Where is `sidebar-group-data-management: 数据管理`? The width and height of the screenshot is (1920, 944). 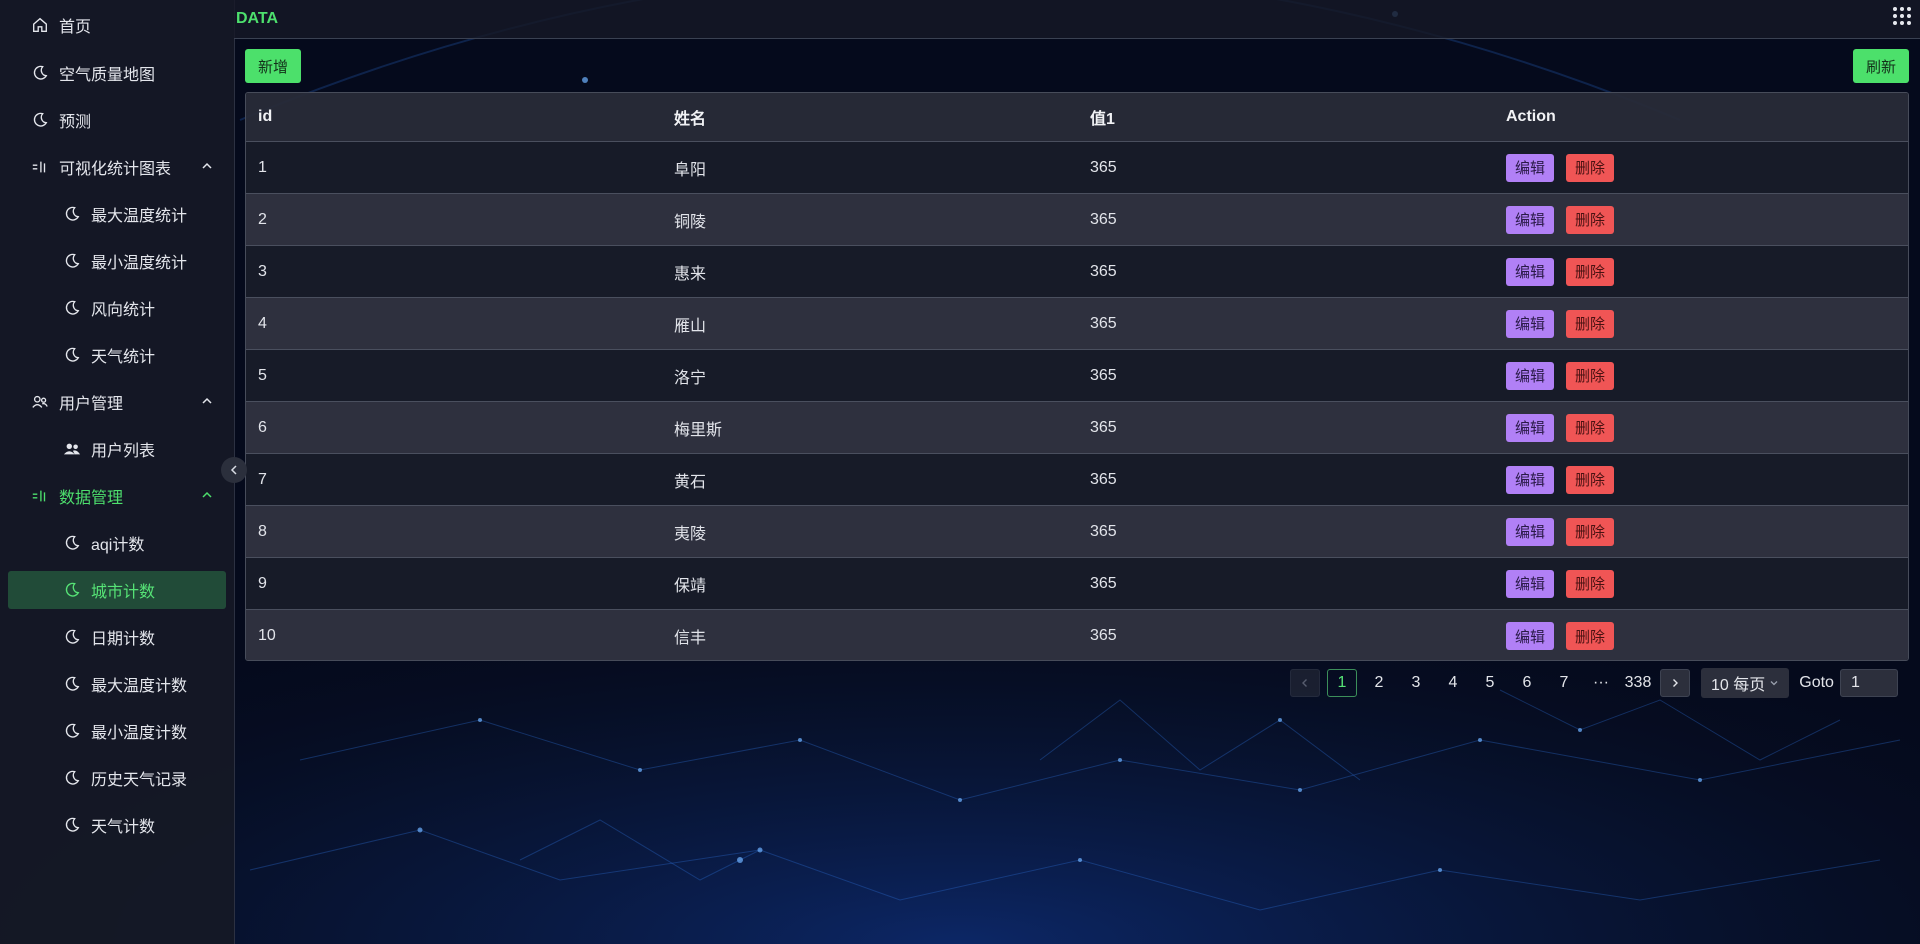
sidebar-group-data-management: 数据管理 is located at coordinates (117, 496).